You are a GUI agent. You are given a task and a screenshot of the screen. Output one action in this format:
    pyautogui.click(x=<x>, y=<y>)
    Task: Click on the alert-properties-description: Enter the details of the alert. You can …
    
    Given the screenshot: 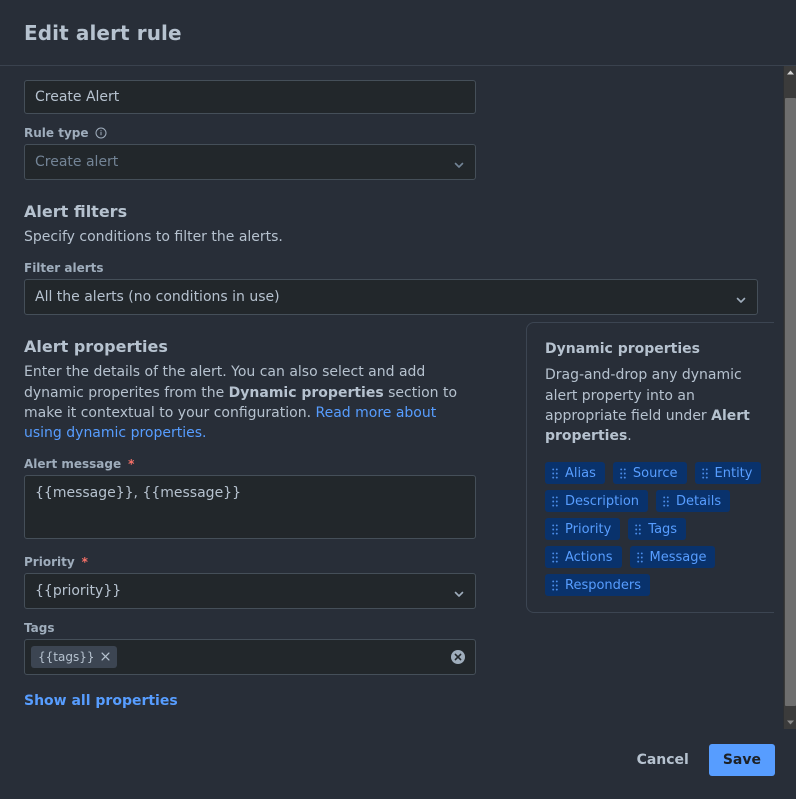 What is the action you would take?
    pyautogui.click(x=250, y=402)
    